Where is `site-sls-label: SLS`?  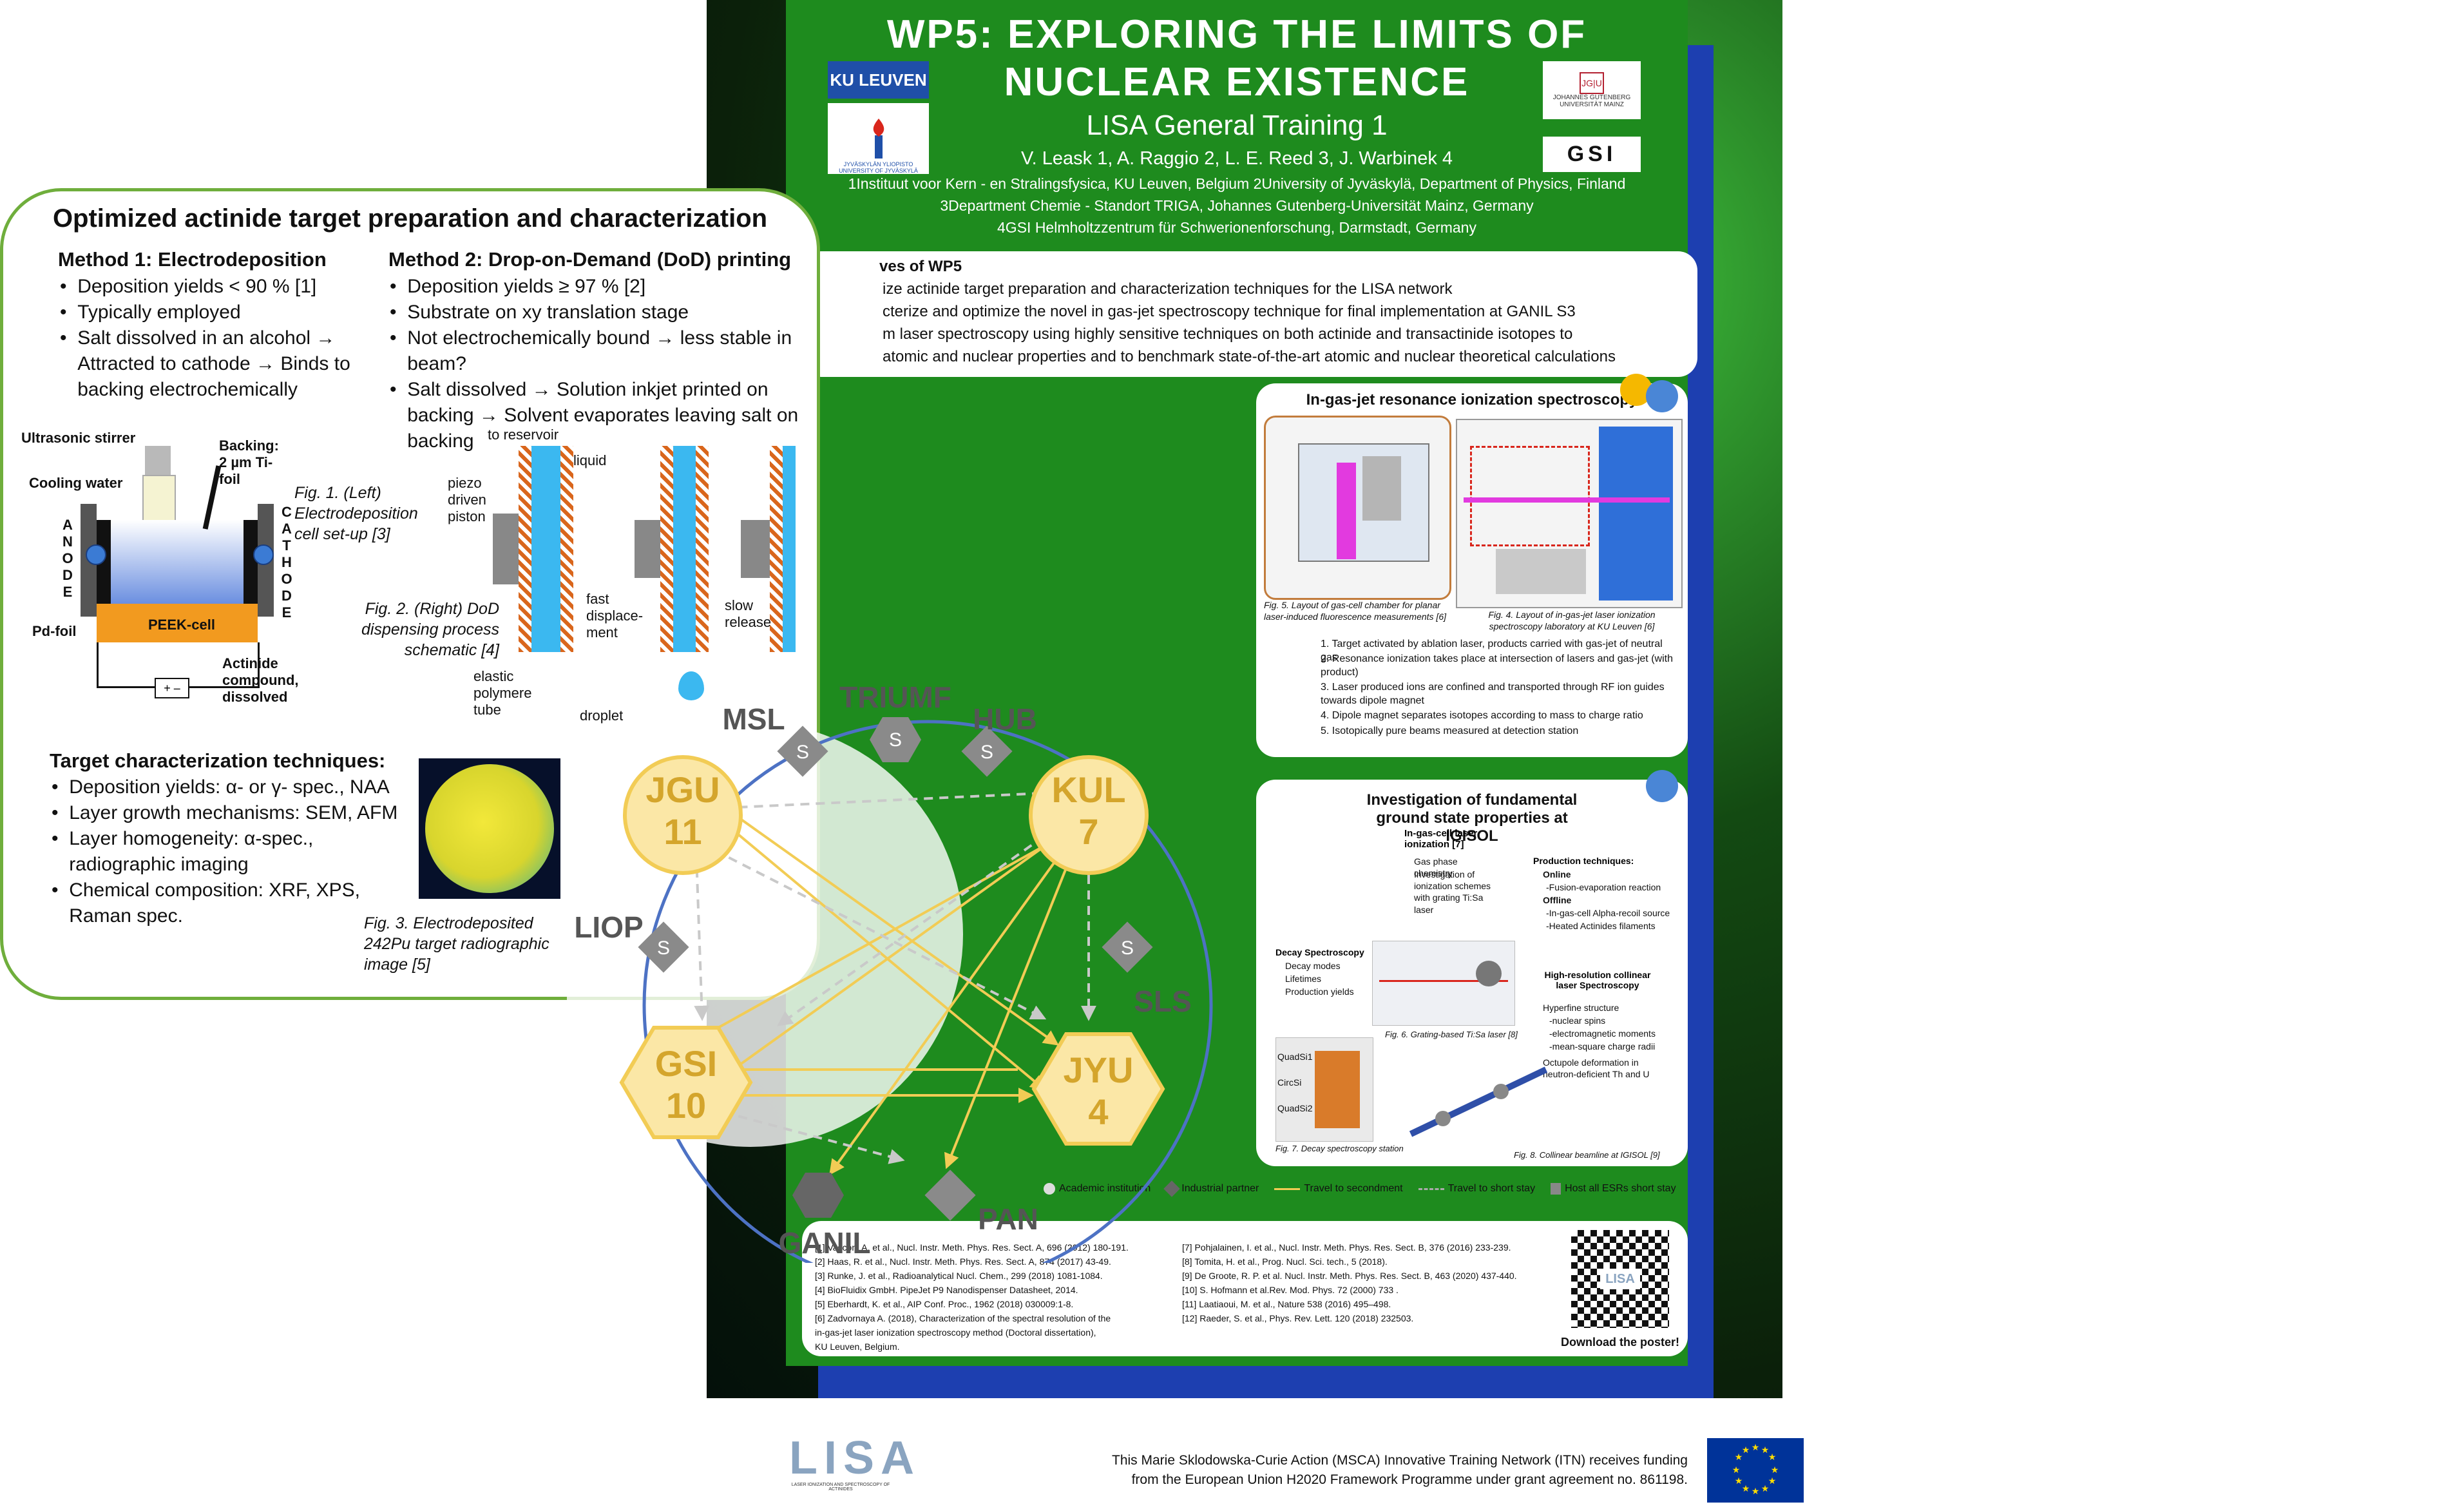 site-sls-label: SLS is located at coordinates (1162, 1001).